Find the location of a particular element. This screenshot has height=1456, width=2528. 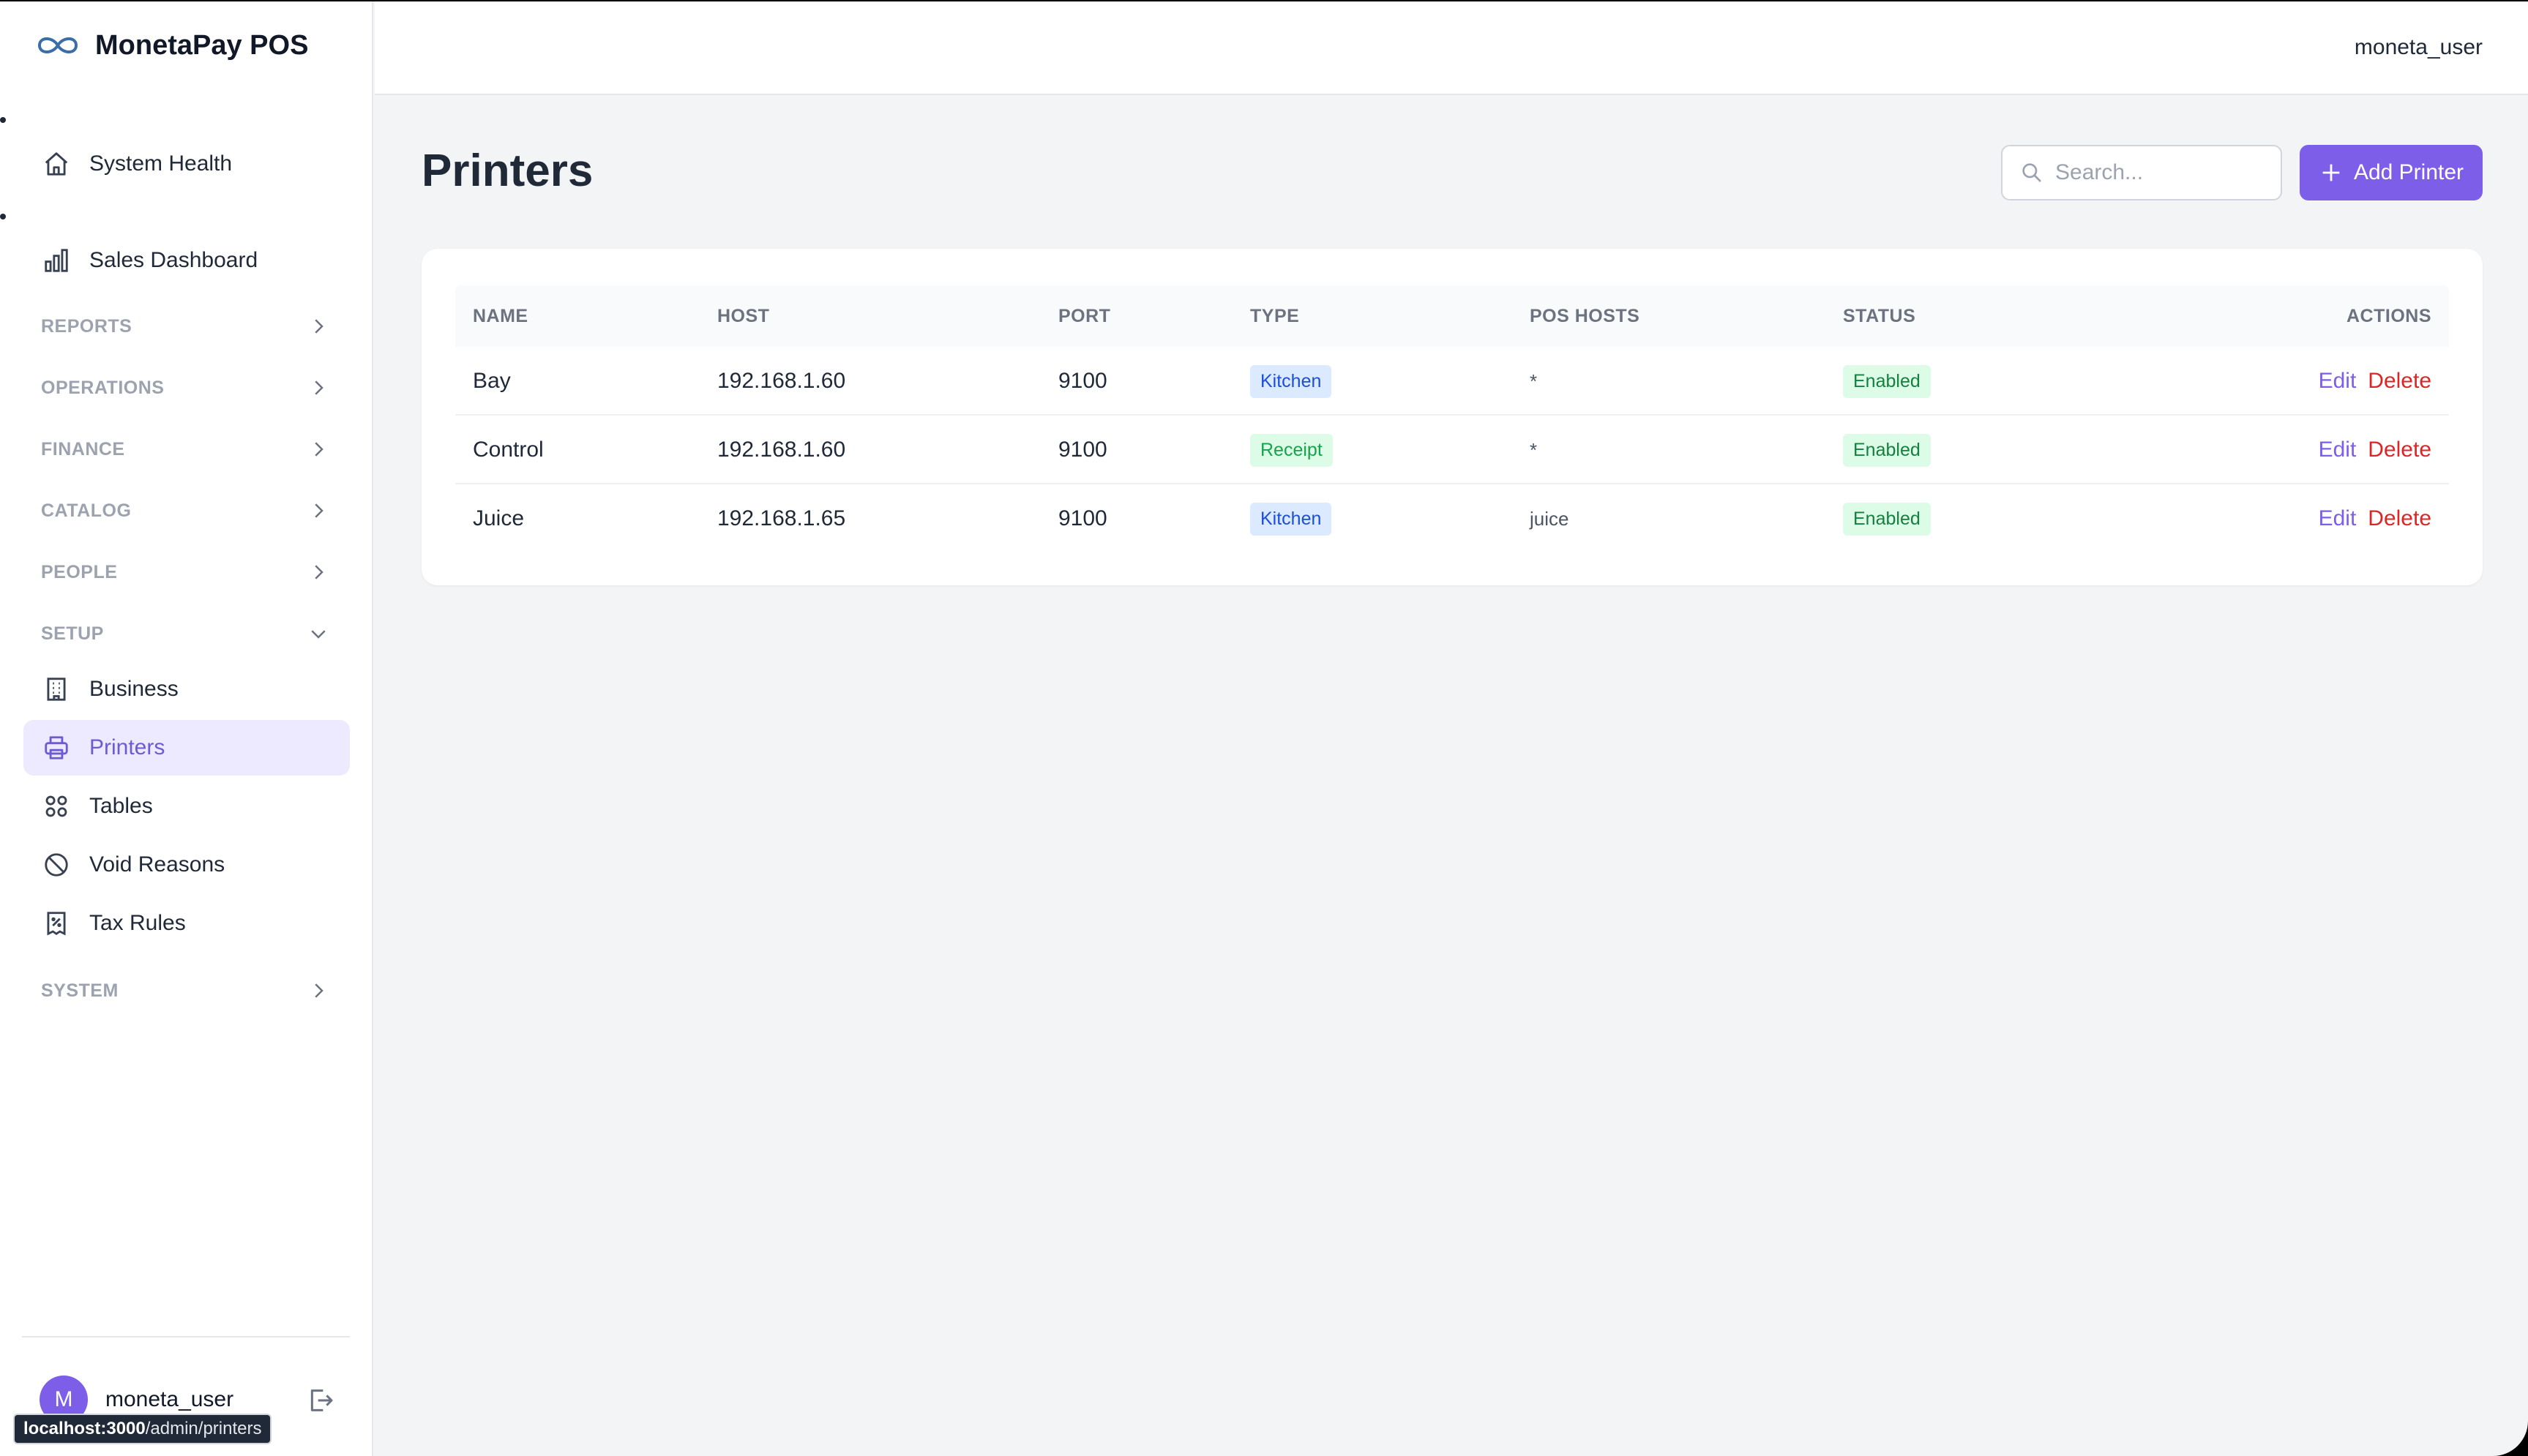

sidebar-item-label: Sales Dashboard is located at coordinates (173, 260).